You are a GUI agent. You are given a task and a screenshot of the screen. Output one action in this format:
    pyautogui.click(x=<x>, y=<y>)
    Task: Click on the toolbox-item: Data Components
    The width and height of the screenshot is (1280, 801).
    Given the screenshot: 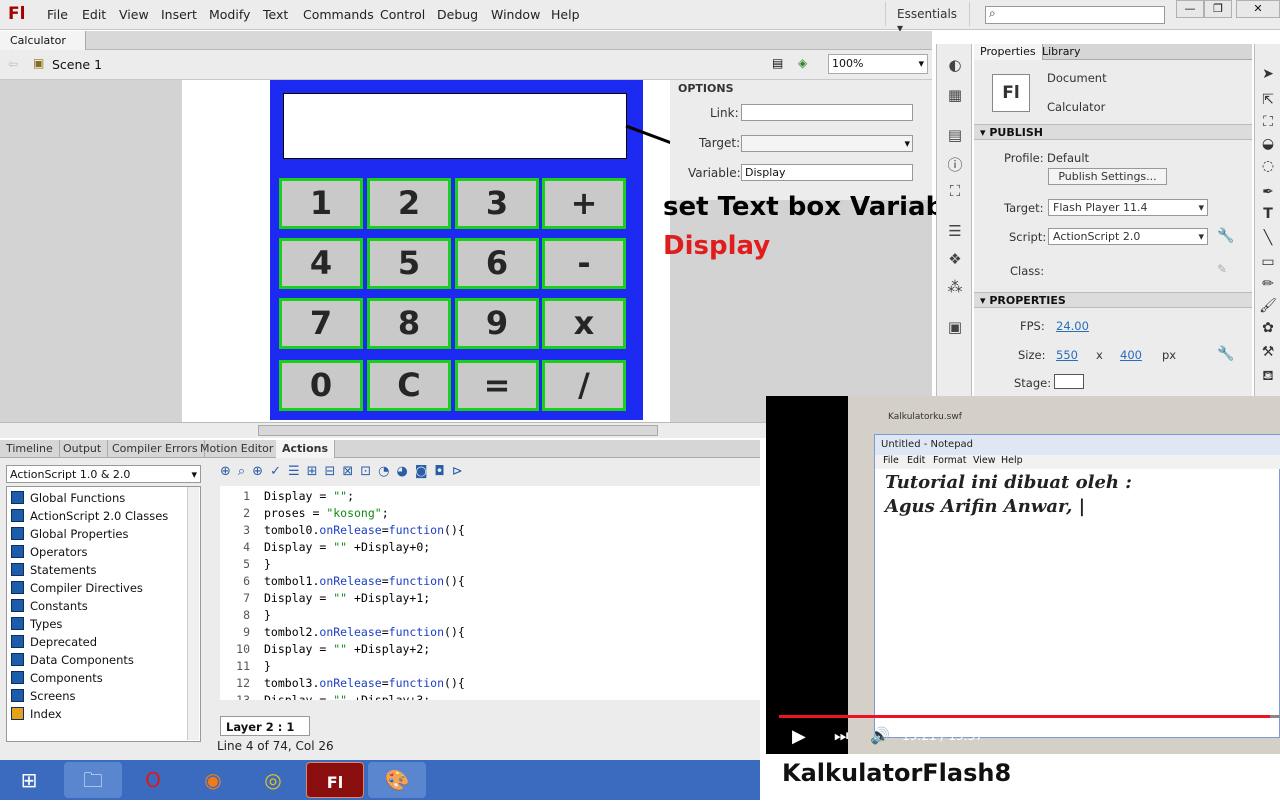 What is the action you would take?
    pyautogui.click(x=72, y=660)
    